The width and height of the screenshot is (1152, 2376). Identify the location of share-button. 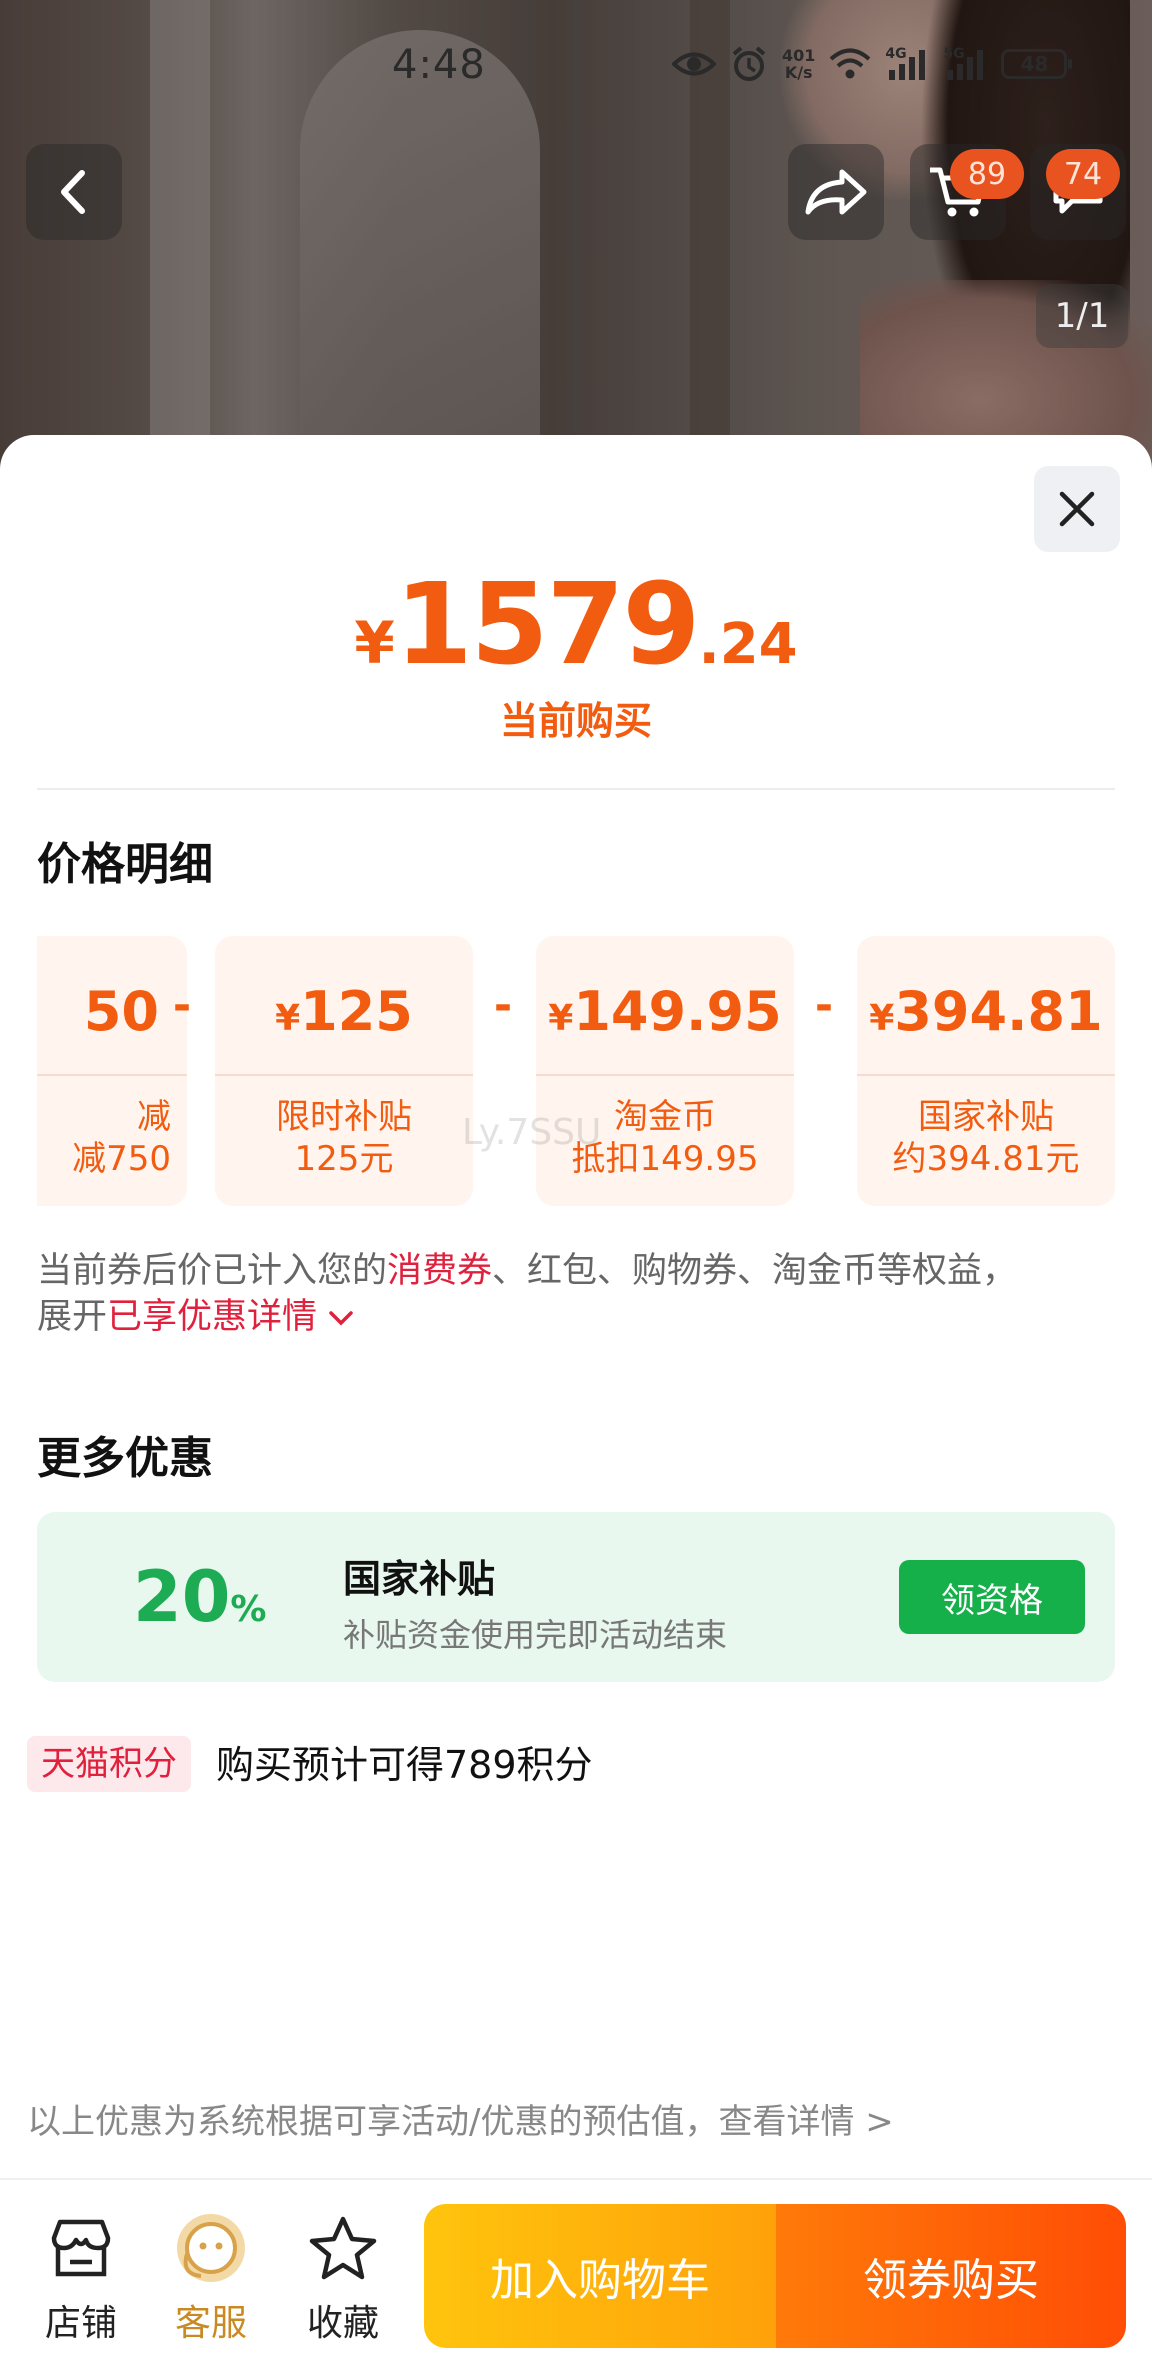
(836, 192).